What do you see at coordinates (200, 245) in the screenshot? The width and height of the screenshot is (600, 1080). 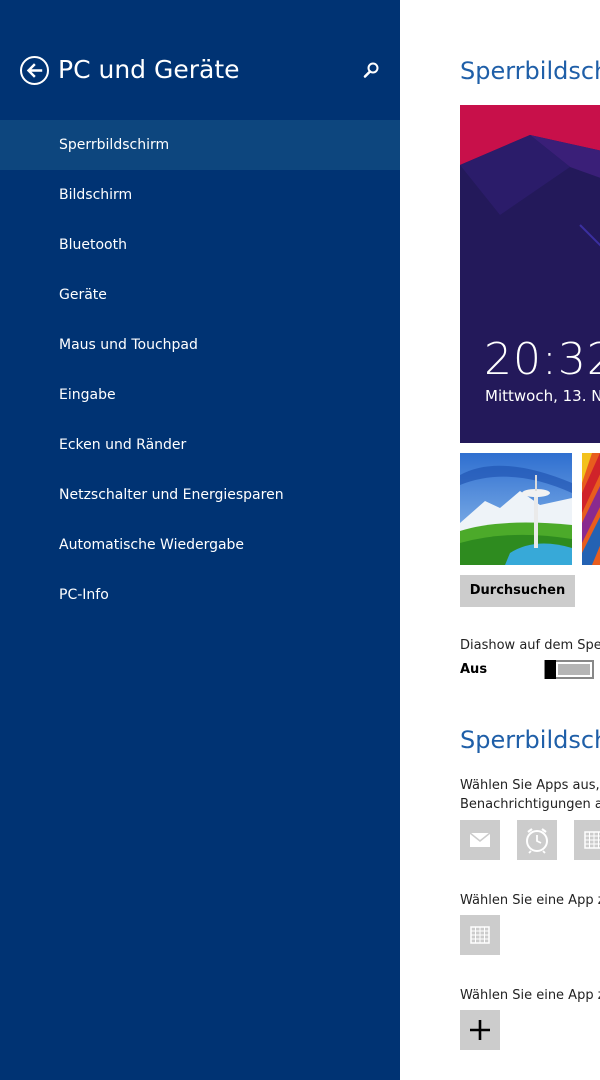 I see `nav-item-bluetooth: Bluetooth` at bounding box center [200, 245].